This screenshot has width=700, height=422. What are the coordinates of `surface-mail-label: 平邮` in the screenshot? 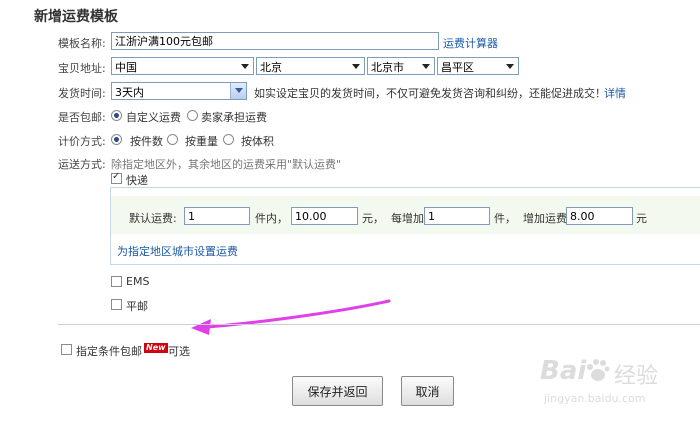 It's located at (137, 306).